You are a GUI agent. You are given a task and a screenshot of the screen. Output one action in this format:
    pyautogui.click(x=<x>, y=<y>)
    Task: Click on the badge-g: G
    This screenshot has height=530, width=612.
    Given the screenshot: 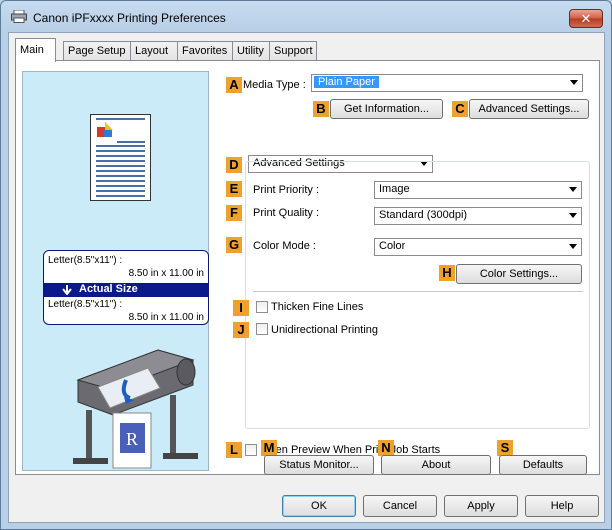 What is the action you would take?
    pyautogui.click(x=234, y=245)
    